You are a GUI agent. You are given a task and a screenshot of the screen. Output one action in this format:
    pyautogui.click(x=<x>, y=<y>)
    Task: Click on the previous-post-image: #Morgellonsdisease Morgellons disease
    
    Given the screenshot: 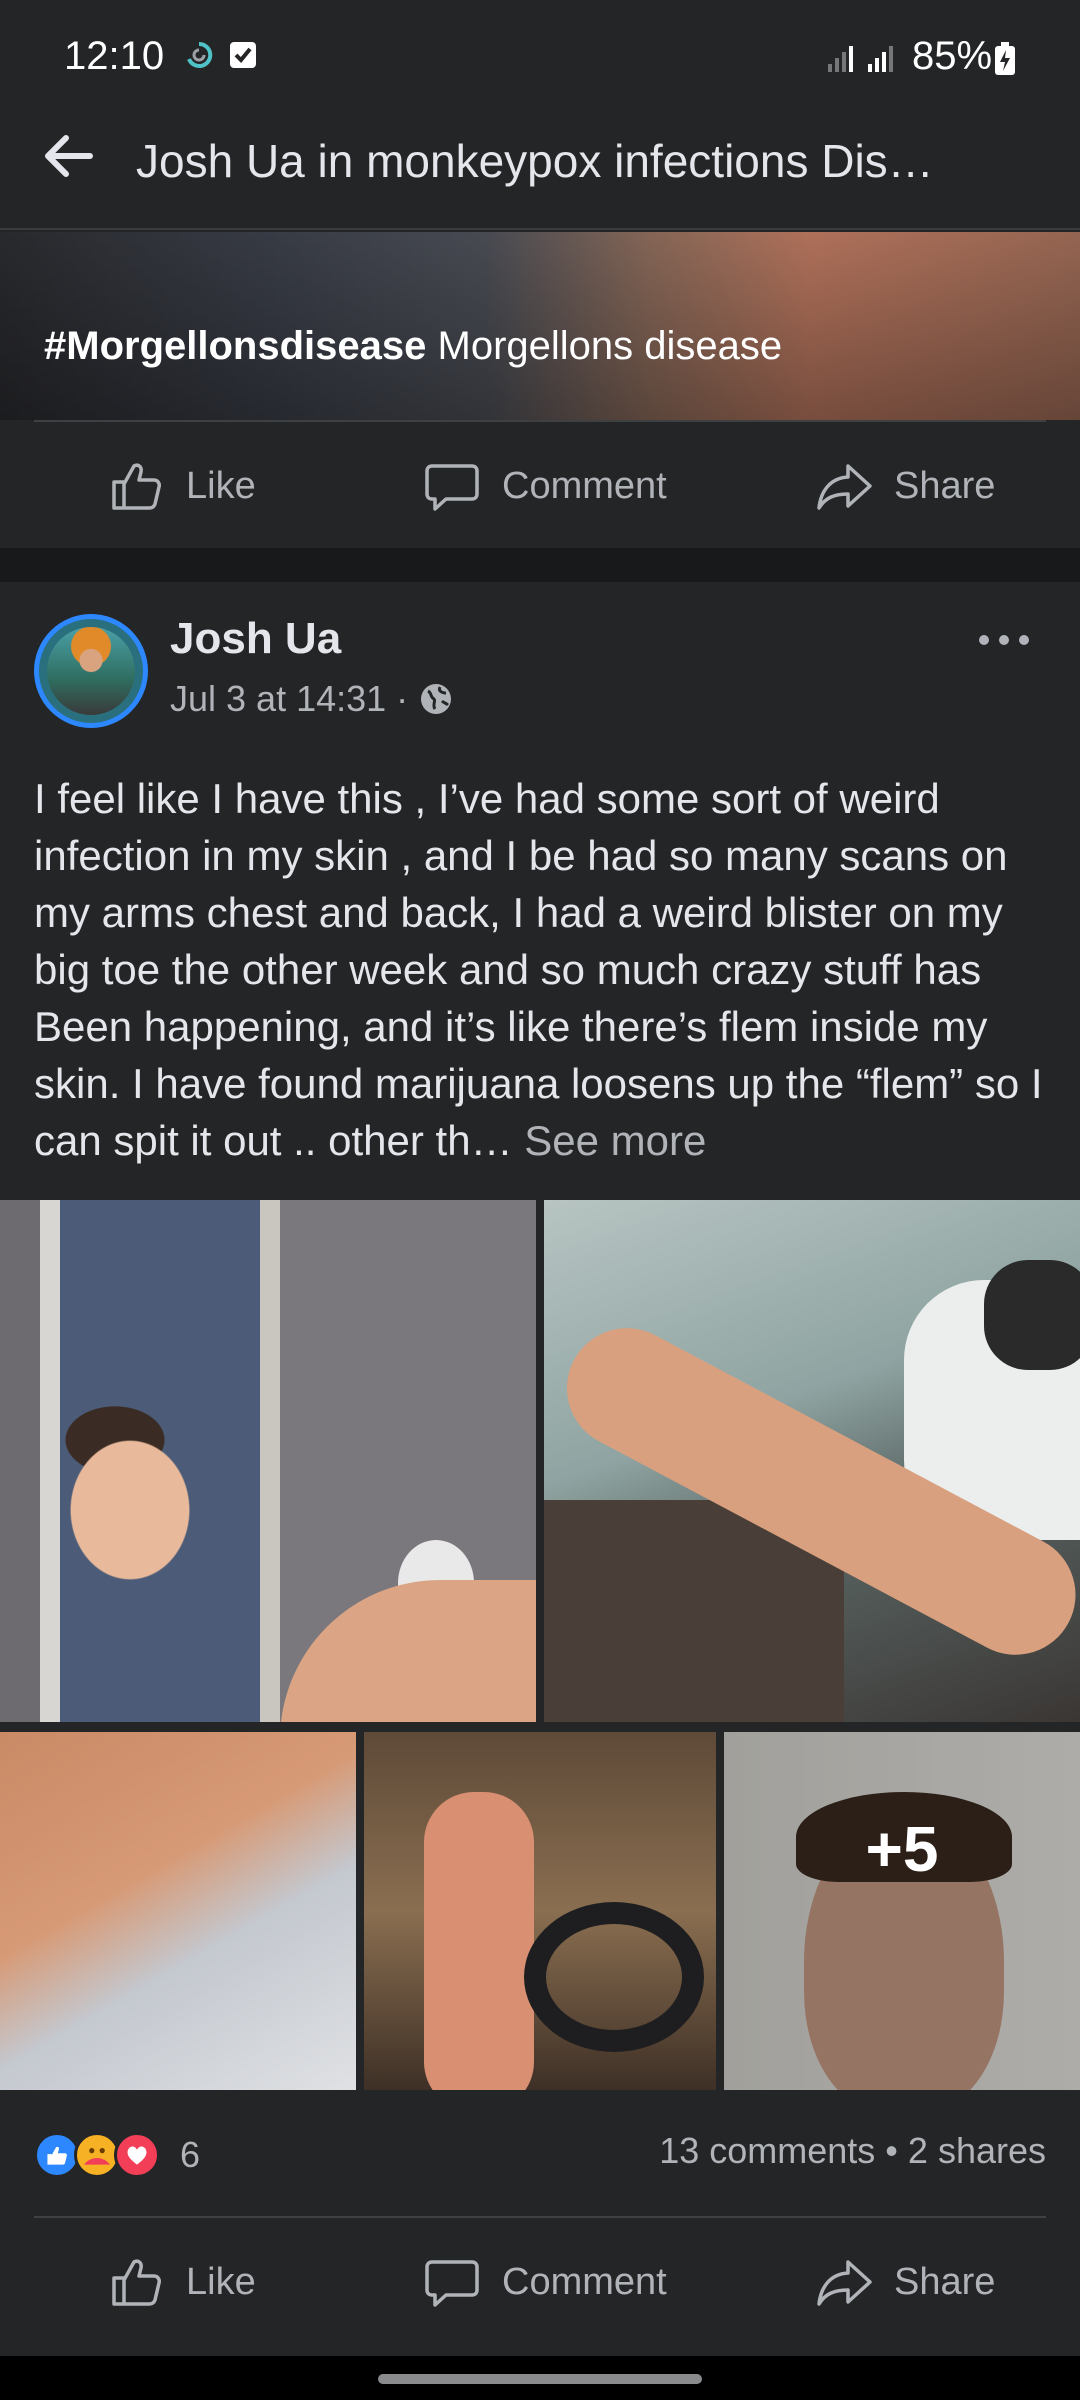 What is the action you would take?
    pyautogui.click(x=540, y=326)
    